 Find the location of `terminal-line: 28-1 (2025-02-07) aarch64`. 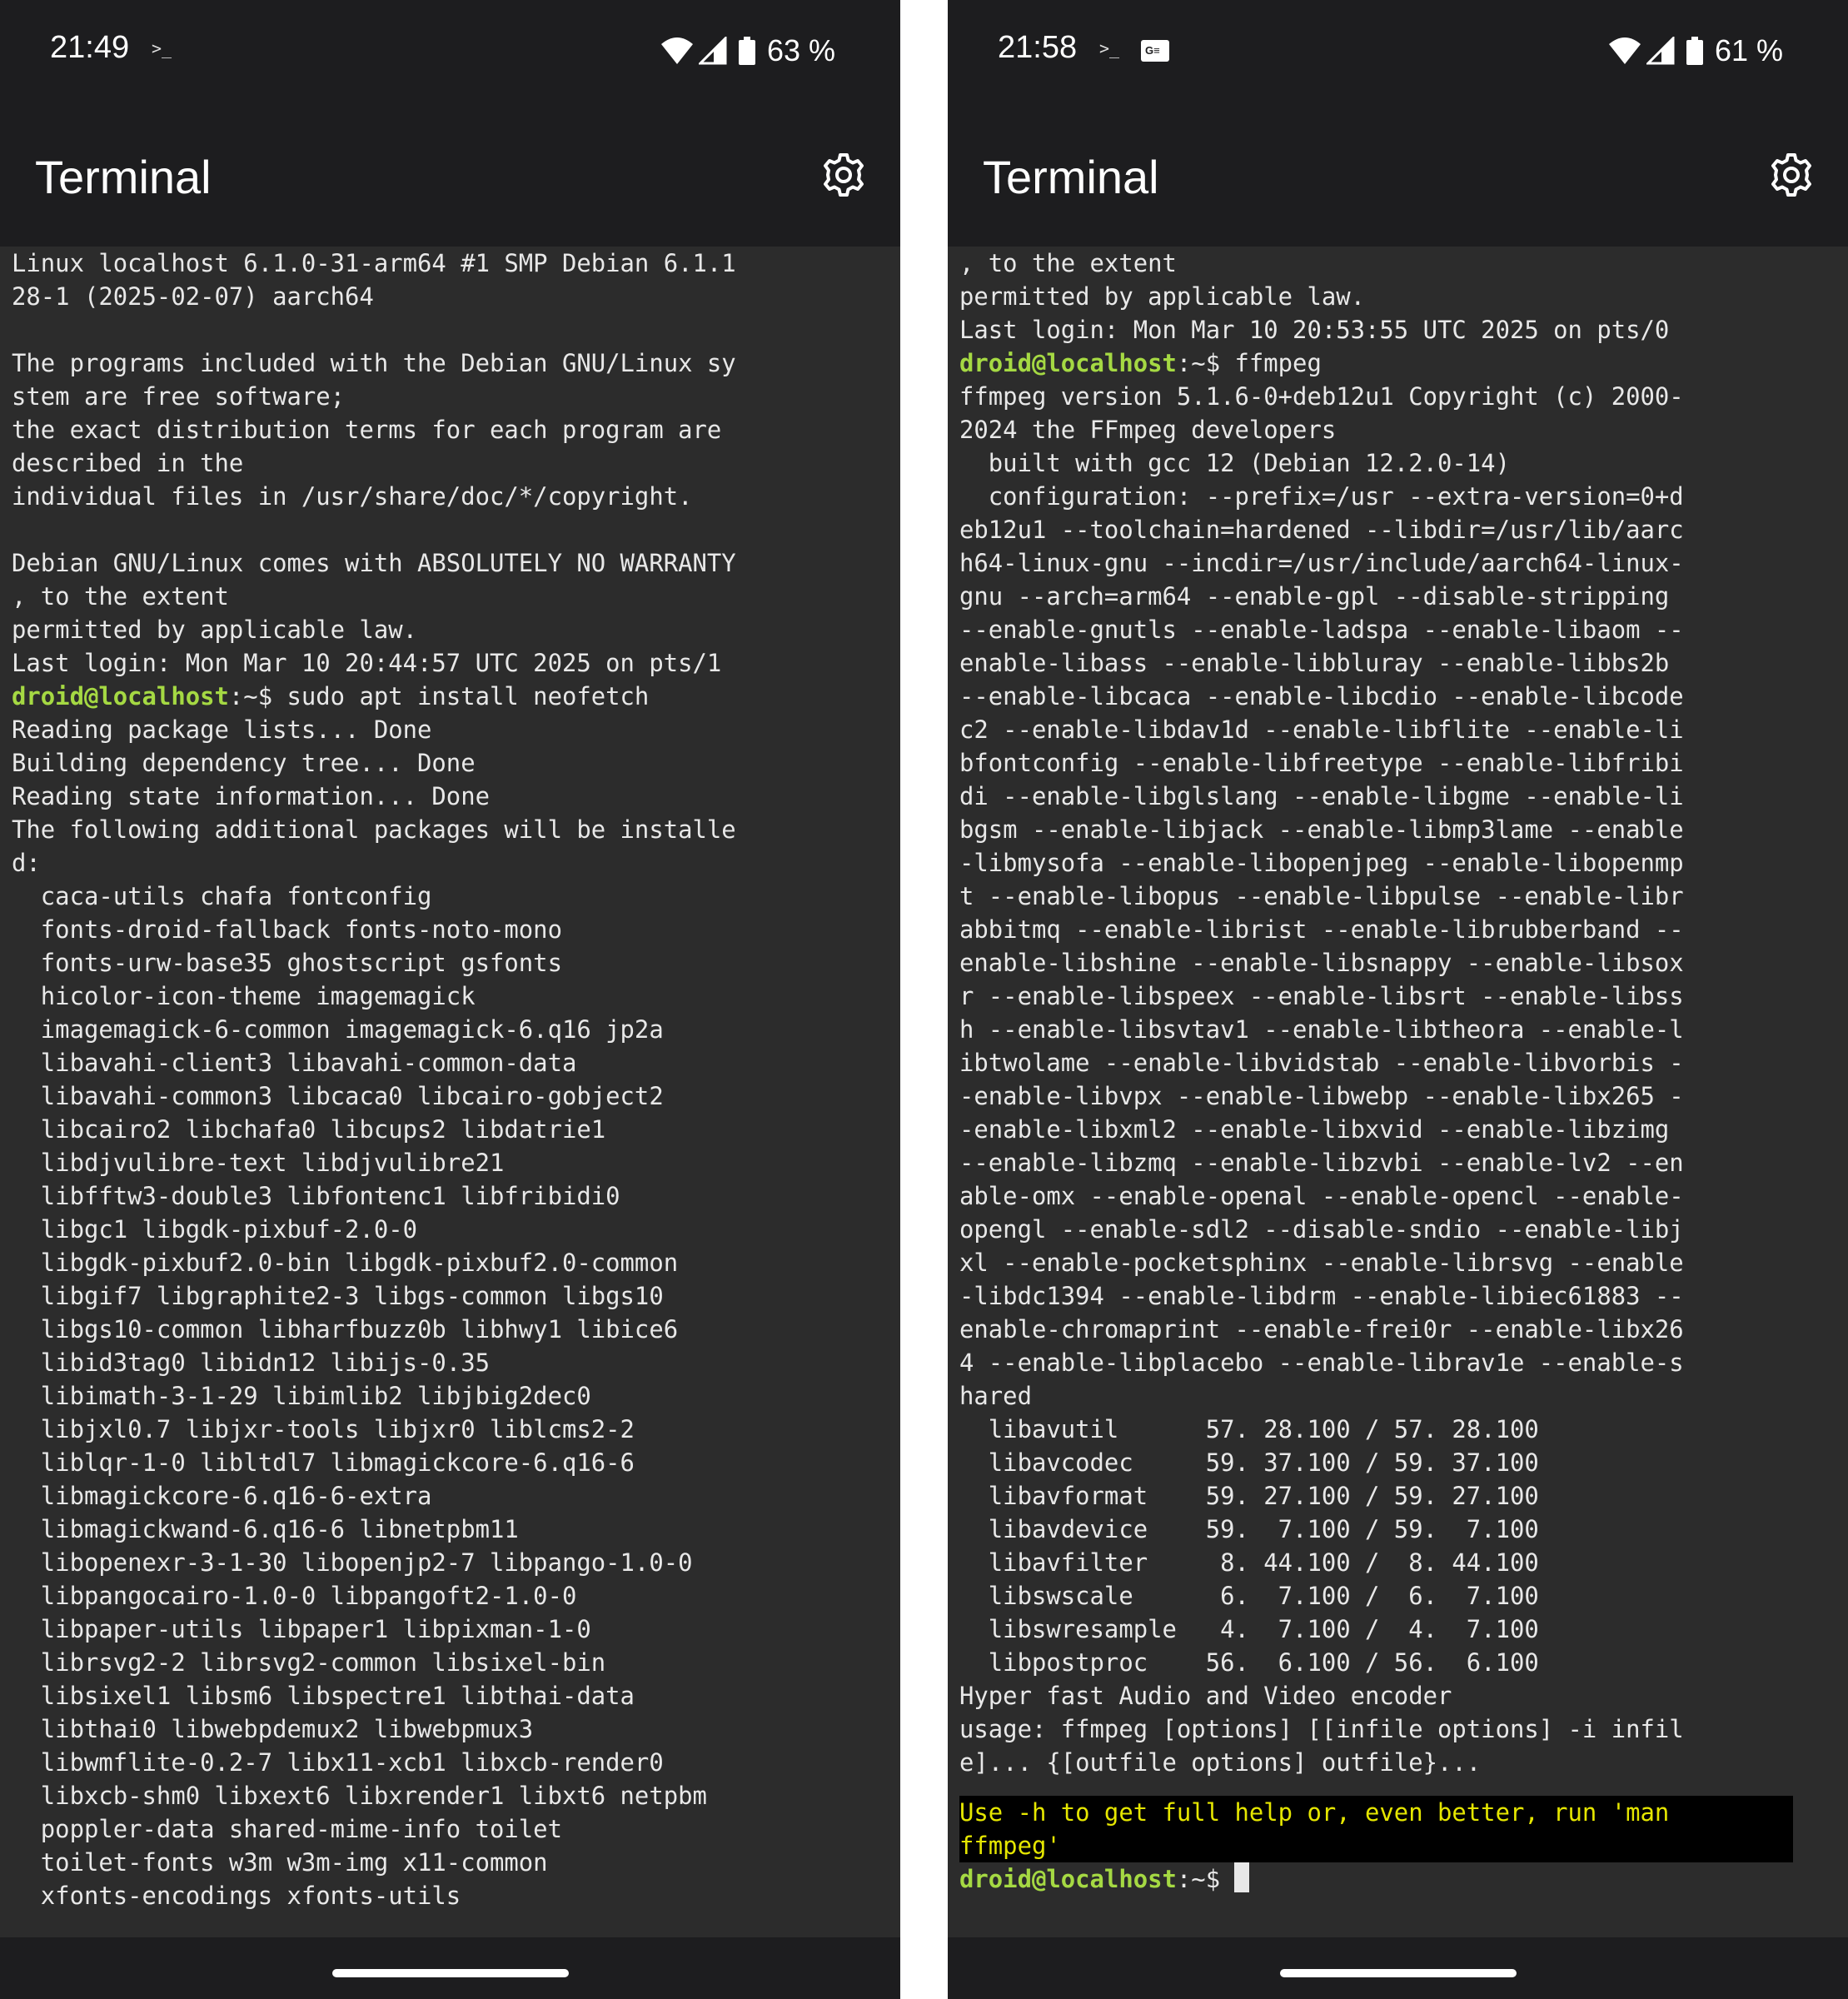

terminal-line: 28-1 (2025-02-07) aarch64 is located at coordinates (193, 296).